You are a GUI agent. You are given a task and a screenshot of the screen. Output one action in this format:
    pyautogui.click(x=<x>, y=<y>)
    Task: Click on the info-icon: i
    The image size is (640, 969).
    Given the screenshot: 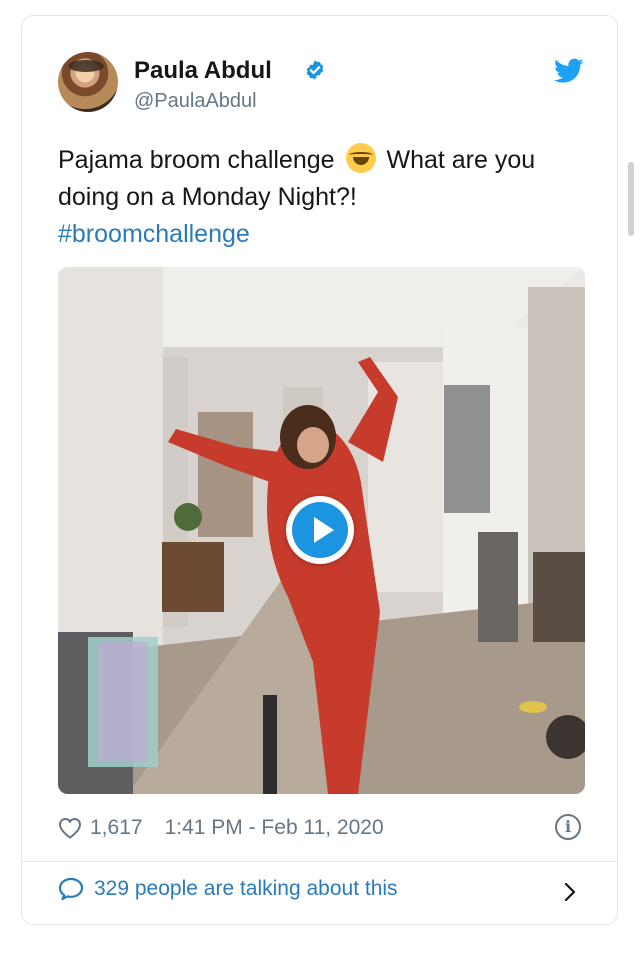 What is the action you would take?
    pyautogui.click(x=568, y=827)
    